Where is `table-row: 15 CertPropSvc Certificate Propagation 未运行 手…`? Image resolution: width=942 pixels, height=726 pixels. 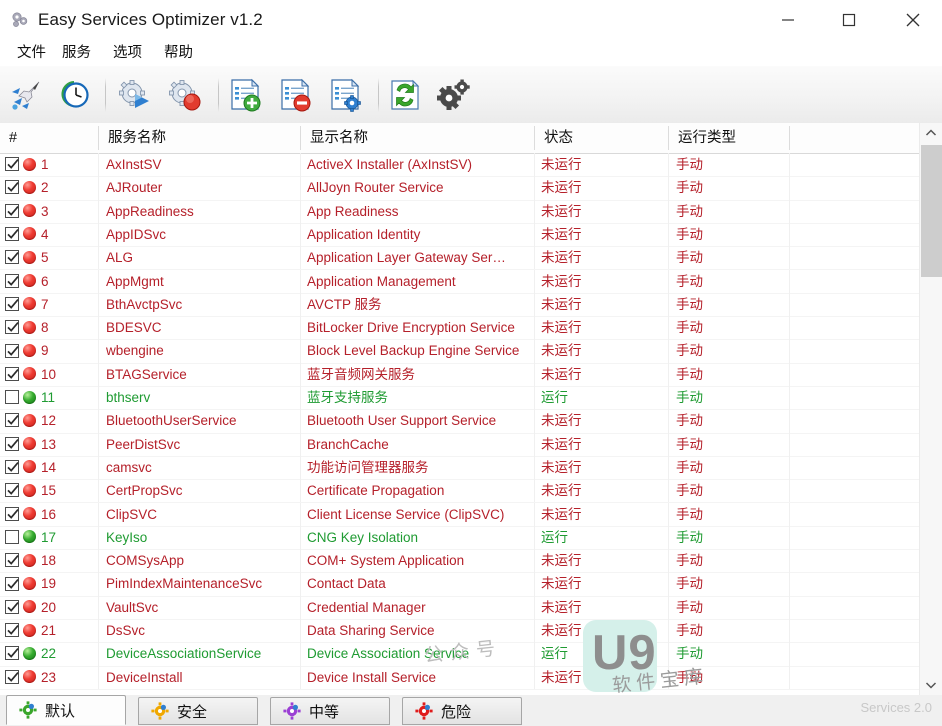 table-row: 15 CertPropSvc Certificate Propagation 未运行 手… is located at coordinates (460, 491).